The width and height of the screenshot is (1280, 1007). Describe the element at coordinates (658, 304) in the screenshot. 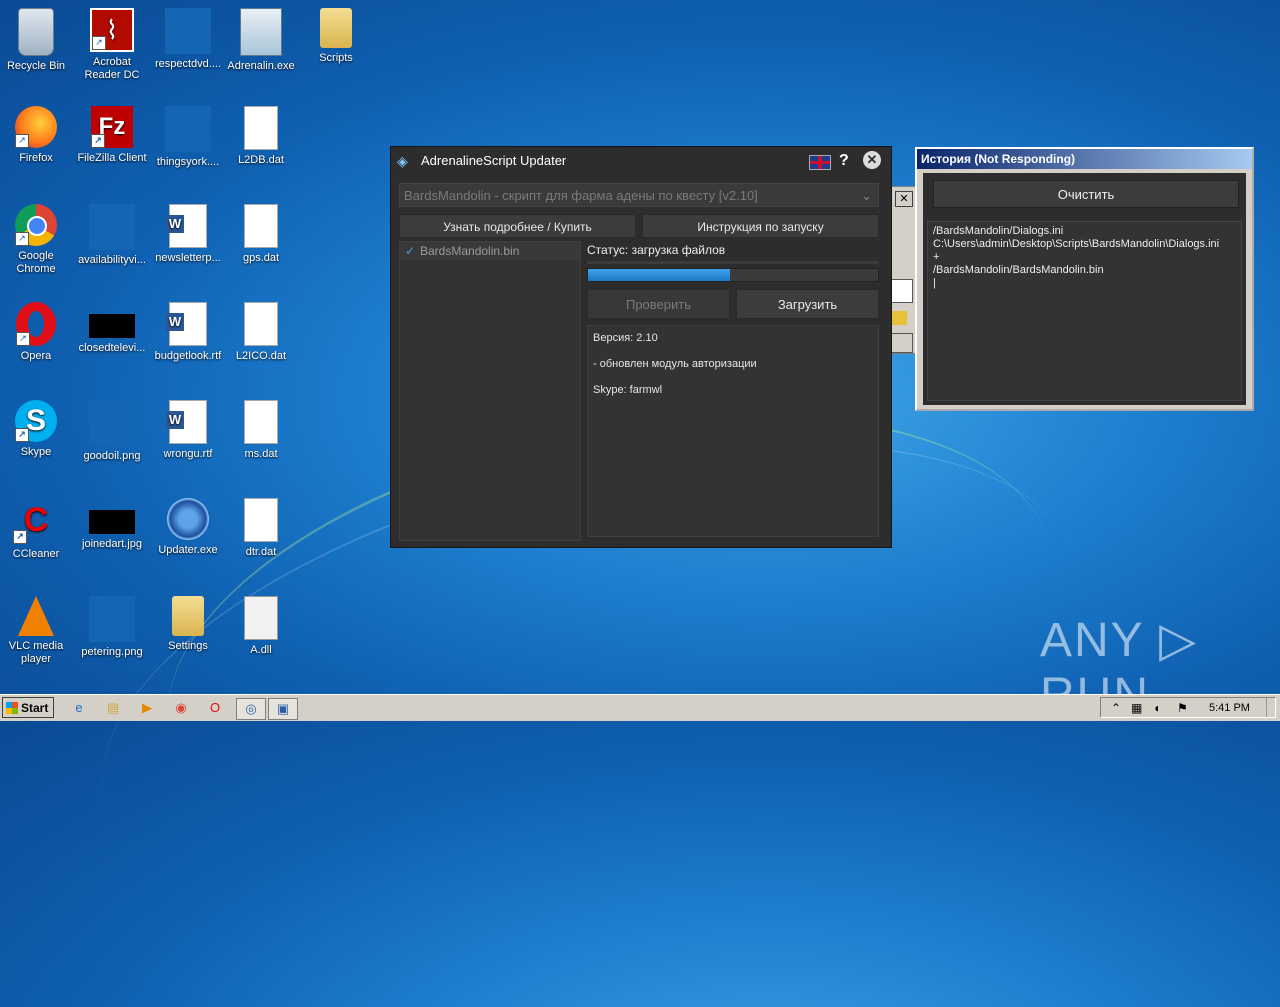

I see `check-button: Проверить` at that location.